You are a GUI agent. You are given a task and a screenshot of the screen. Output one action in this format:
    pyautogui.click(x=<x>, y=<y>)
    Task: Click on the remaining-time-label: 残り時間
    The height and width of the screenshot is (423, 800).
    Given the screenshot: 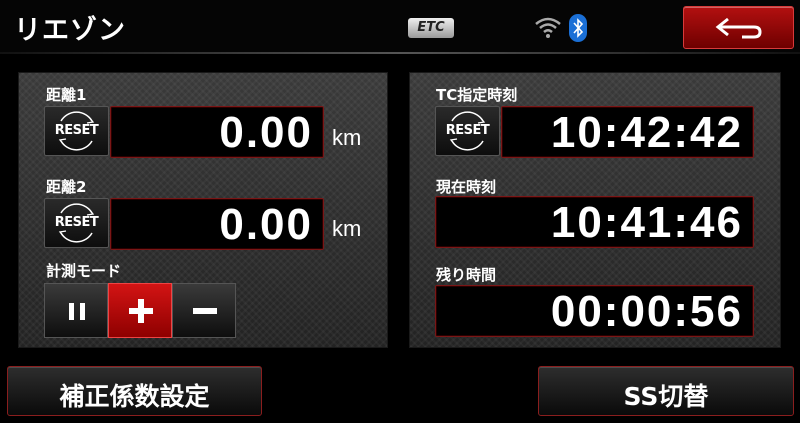 What is the action you would take?
    pyautogui.click(x=466, y=275)
    